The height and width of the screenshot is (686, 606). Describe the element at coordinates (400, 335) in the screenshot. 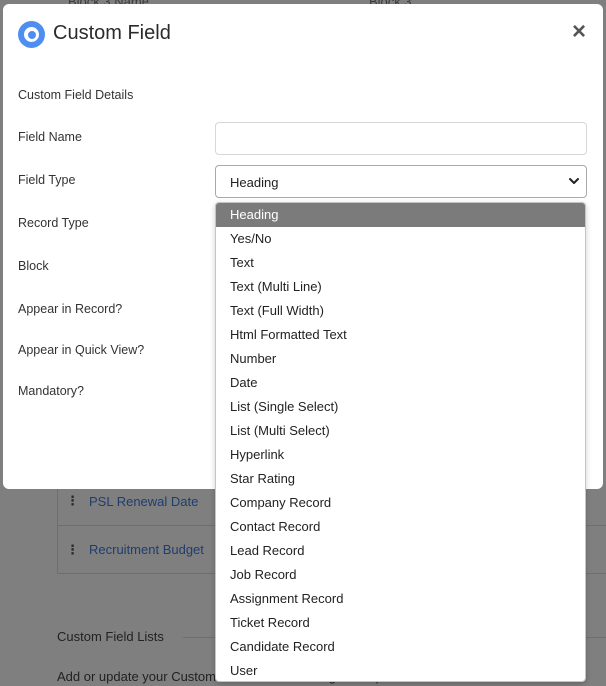

I see `dropdown-option: Html Formatted Text` at that location.